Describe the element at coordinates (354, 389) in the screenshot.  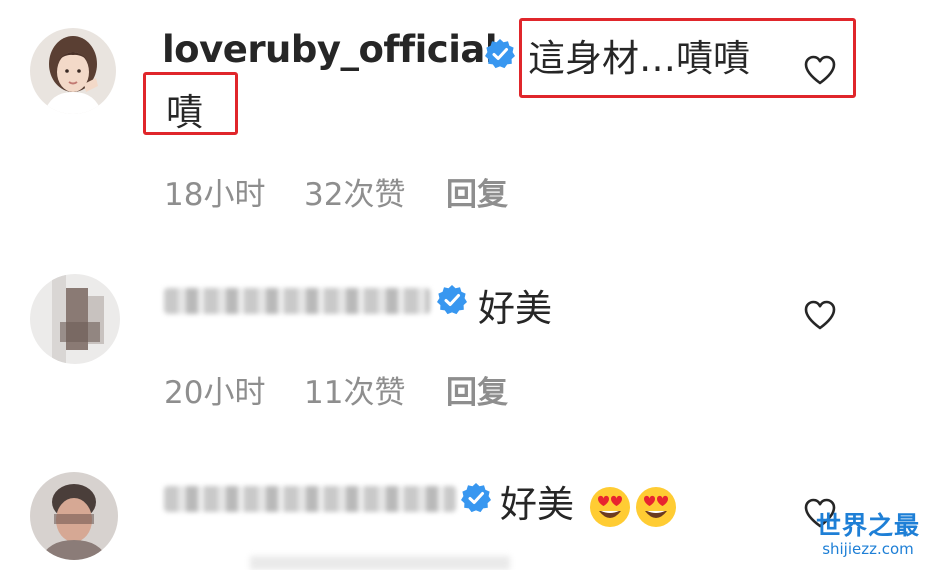
I see `like-count: 11次赞` at that location.